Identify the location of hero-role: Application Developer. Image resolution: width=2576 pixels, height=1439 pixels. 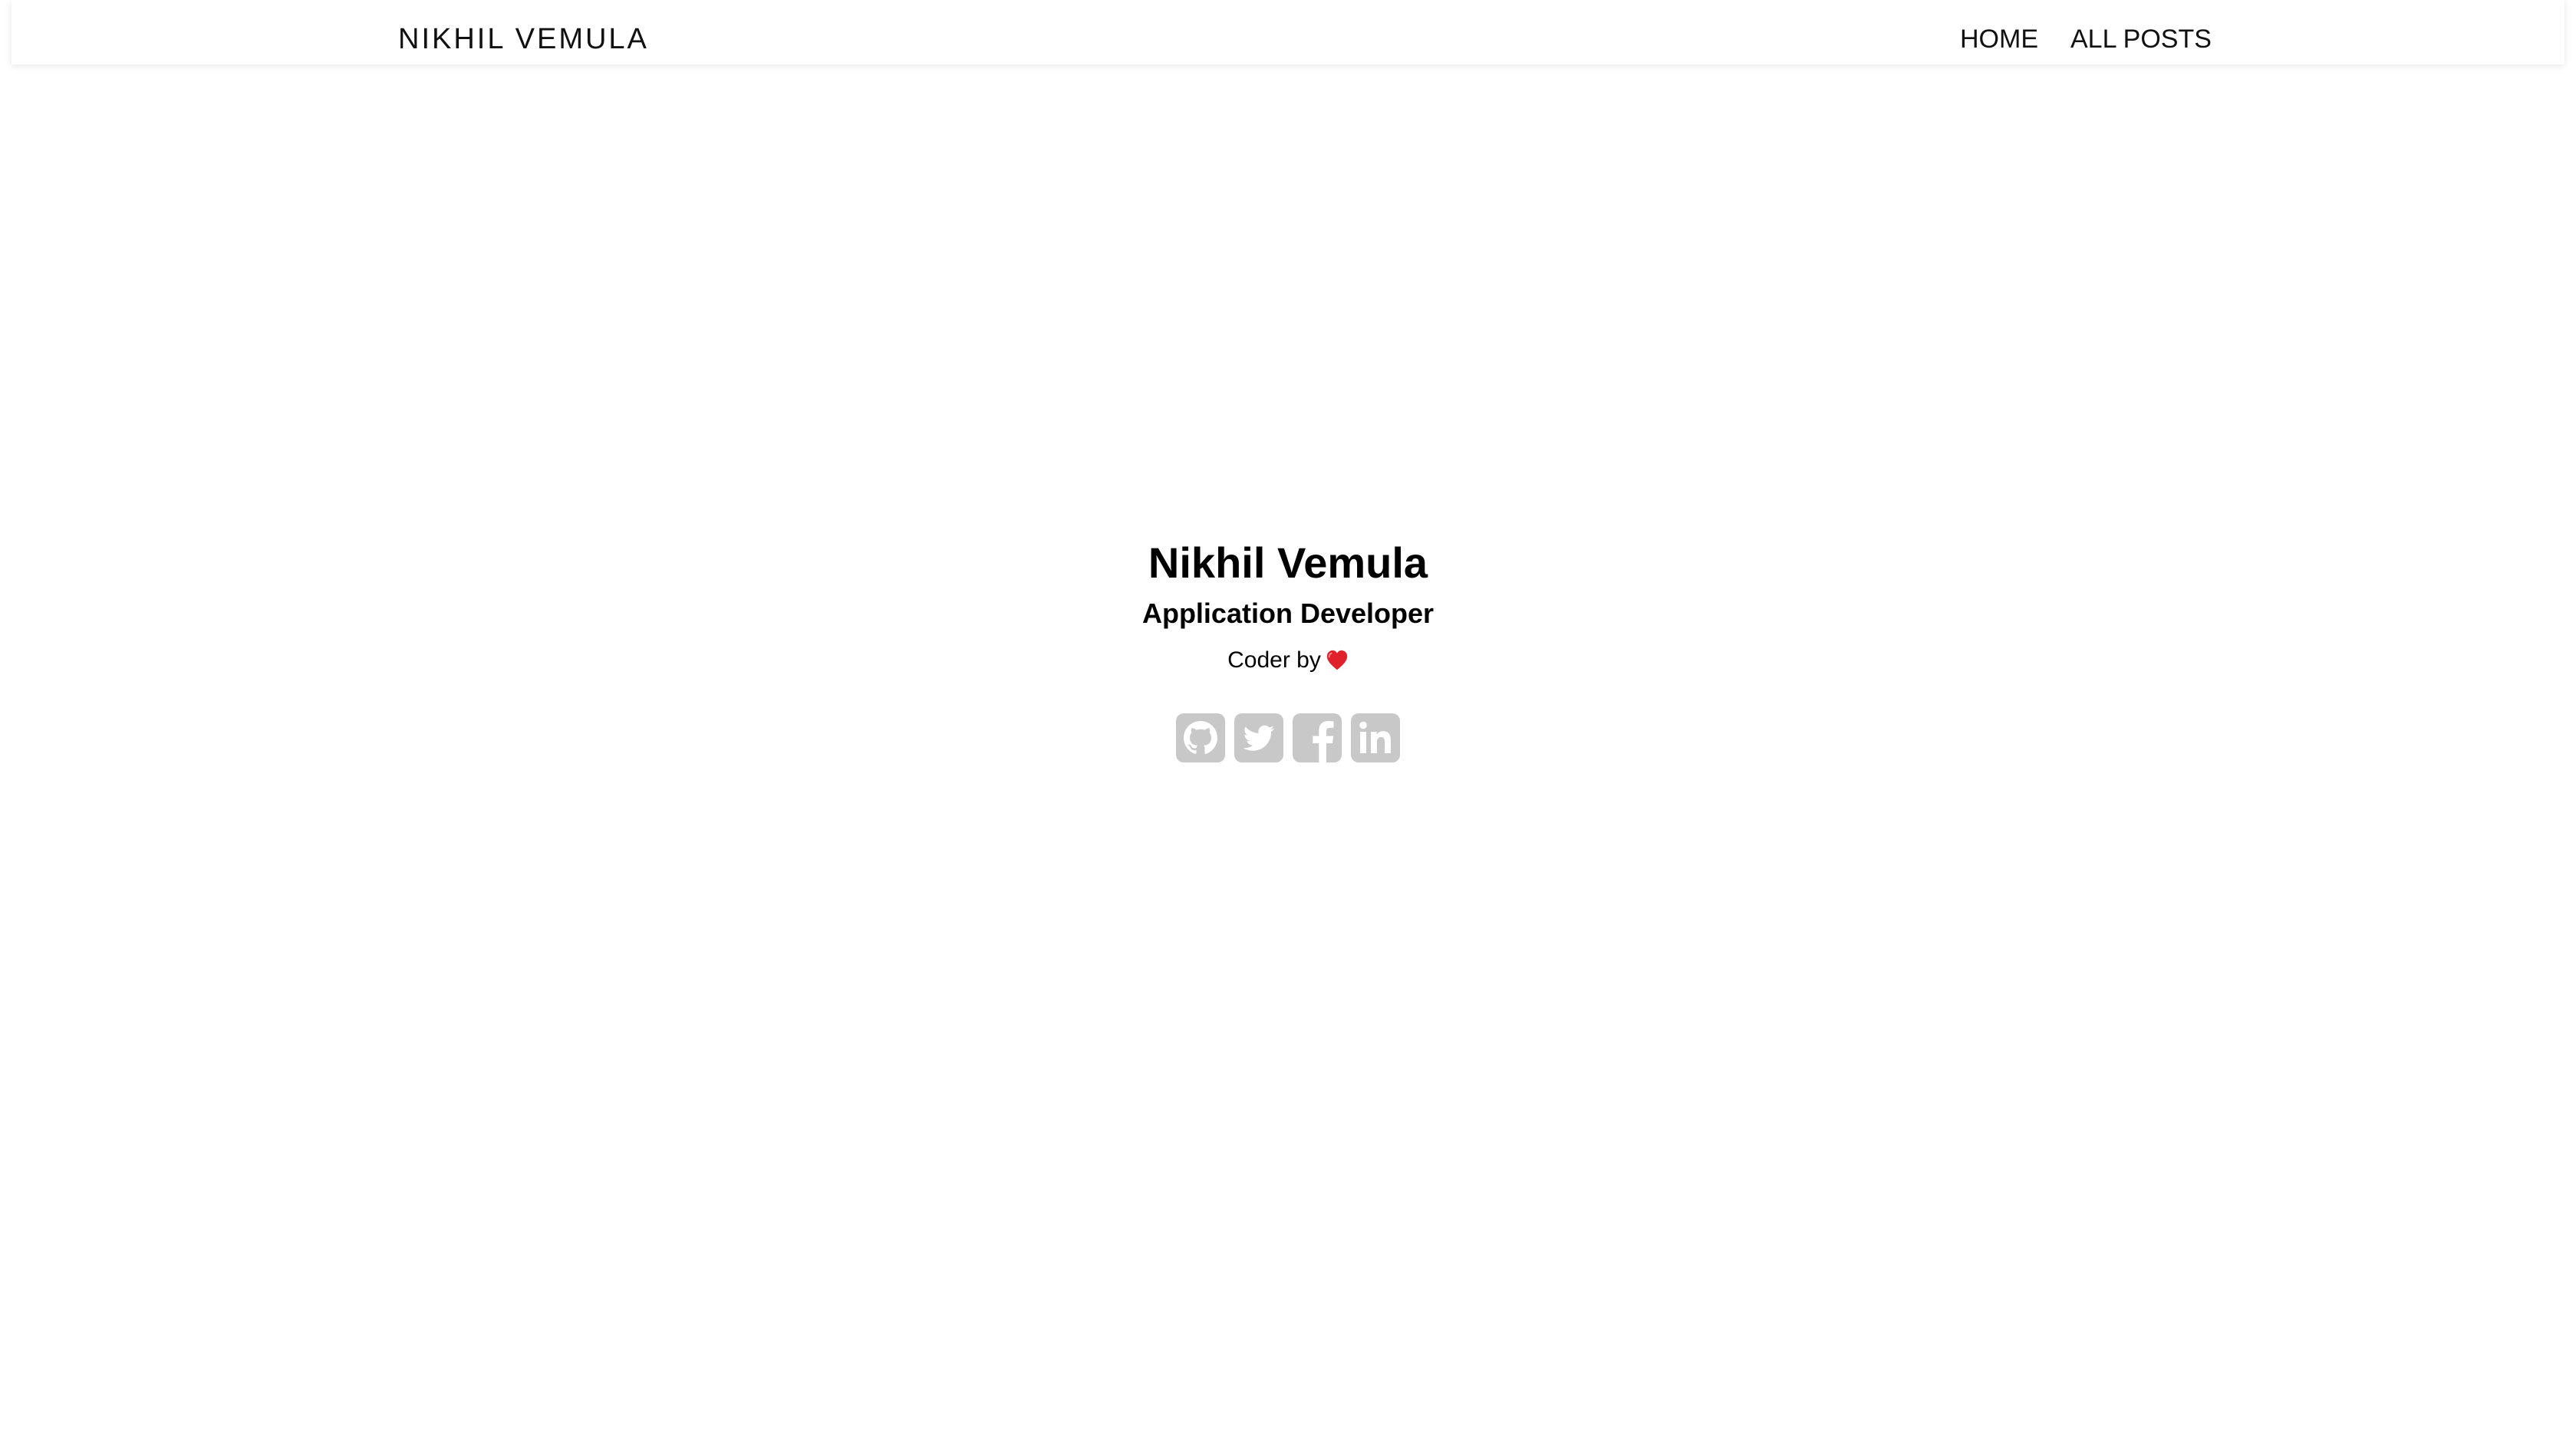
(1288, 614).